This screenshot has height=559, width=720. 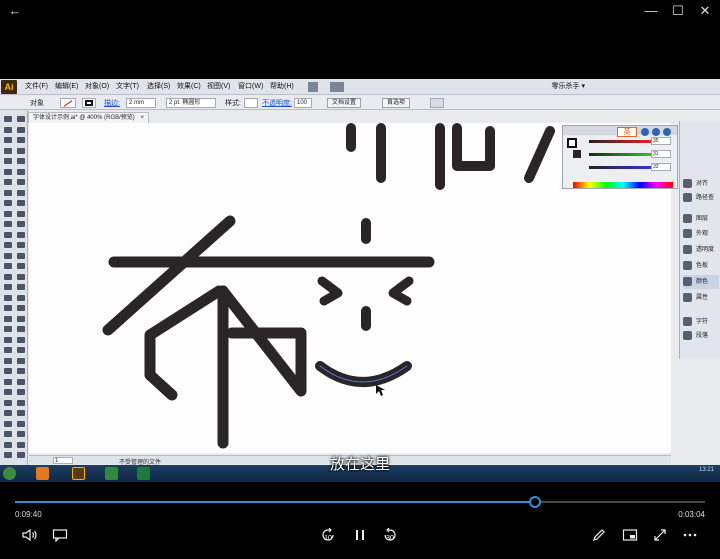 What do you see at coordinates (142, 118) in the screenshot?
I see `close-tab-icon: ×` at bounding box center [142, 118].